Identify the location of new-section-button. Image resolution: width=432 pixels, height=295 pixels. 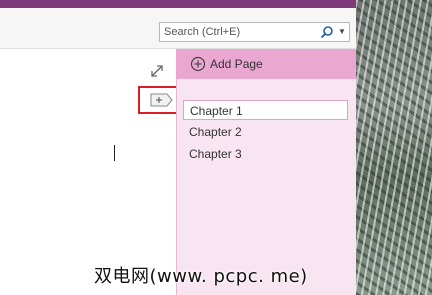
(159, 100).